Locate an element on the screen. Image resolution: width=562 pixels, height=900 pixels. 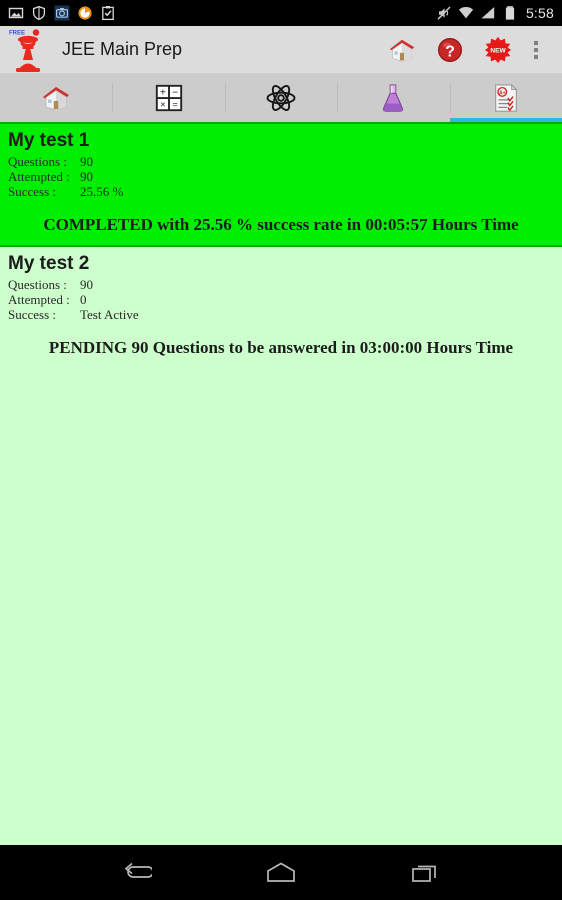
mute-icon is located at coordinates (444, 13).